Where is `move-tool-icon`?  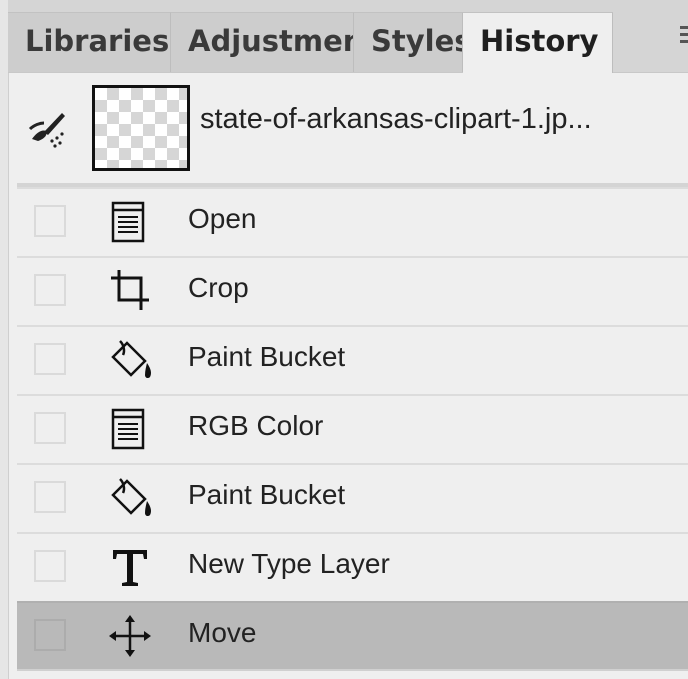 move-tool-icon is located at coordinates (130, 636).